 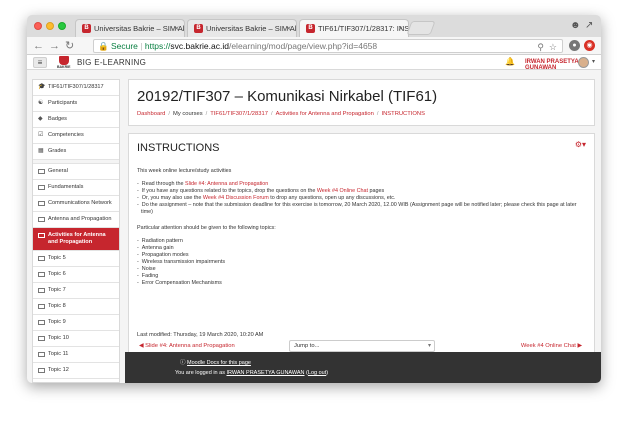 I want to click on sidebar-item-topic-11: Topic 11, so click(x=76, y=355).